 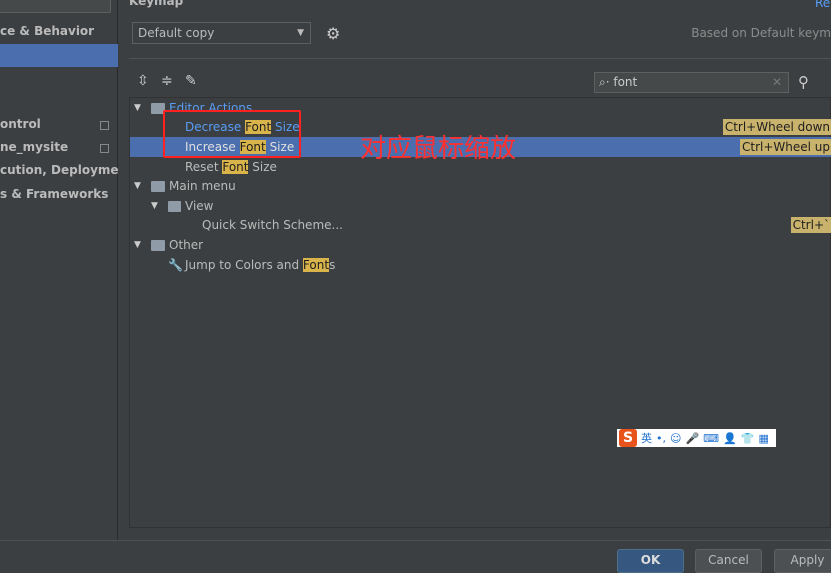 I want to click on tree-row-quick-switch-scheme: Quick Switch Scheme... Ctrl+`, so click(x=480, y=225).